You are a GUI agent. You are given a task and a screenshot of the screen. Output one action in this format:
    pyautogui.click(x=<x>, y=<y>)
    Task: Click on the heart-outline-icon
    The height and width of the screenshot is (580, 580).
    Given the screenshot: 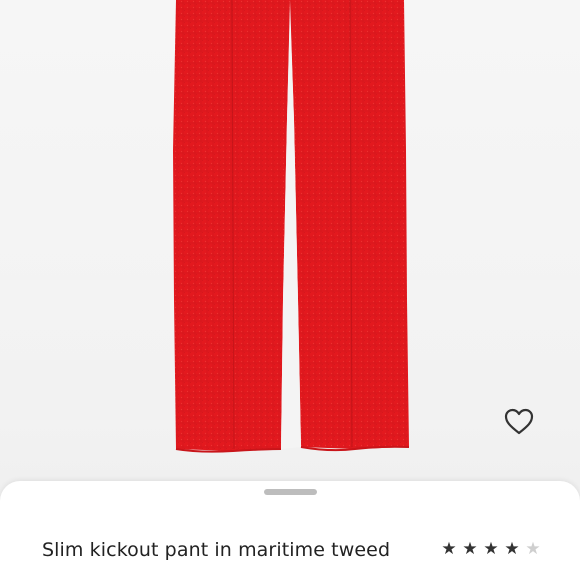 What is the action you would take?
    pyautogui.click(x=519, y=421)
    